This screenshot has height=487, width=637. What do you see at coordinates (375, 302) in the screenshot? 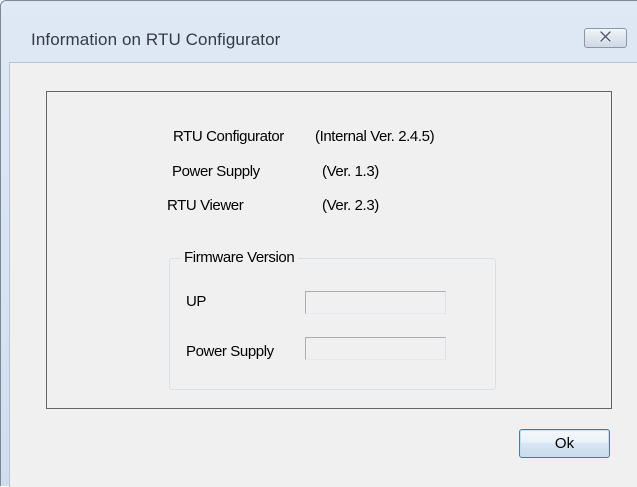
I see `firmware-up-field` at bounding box center [375, 302].